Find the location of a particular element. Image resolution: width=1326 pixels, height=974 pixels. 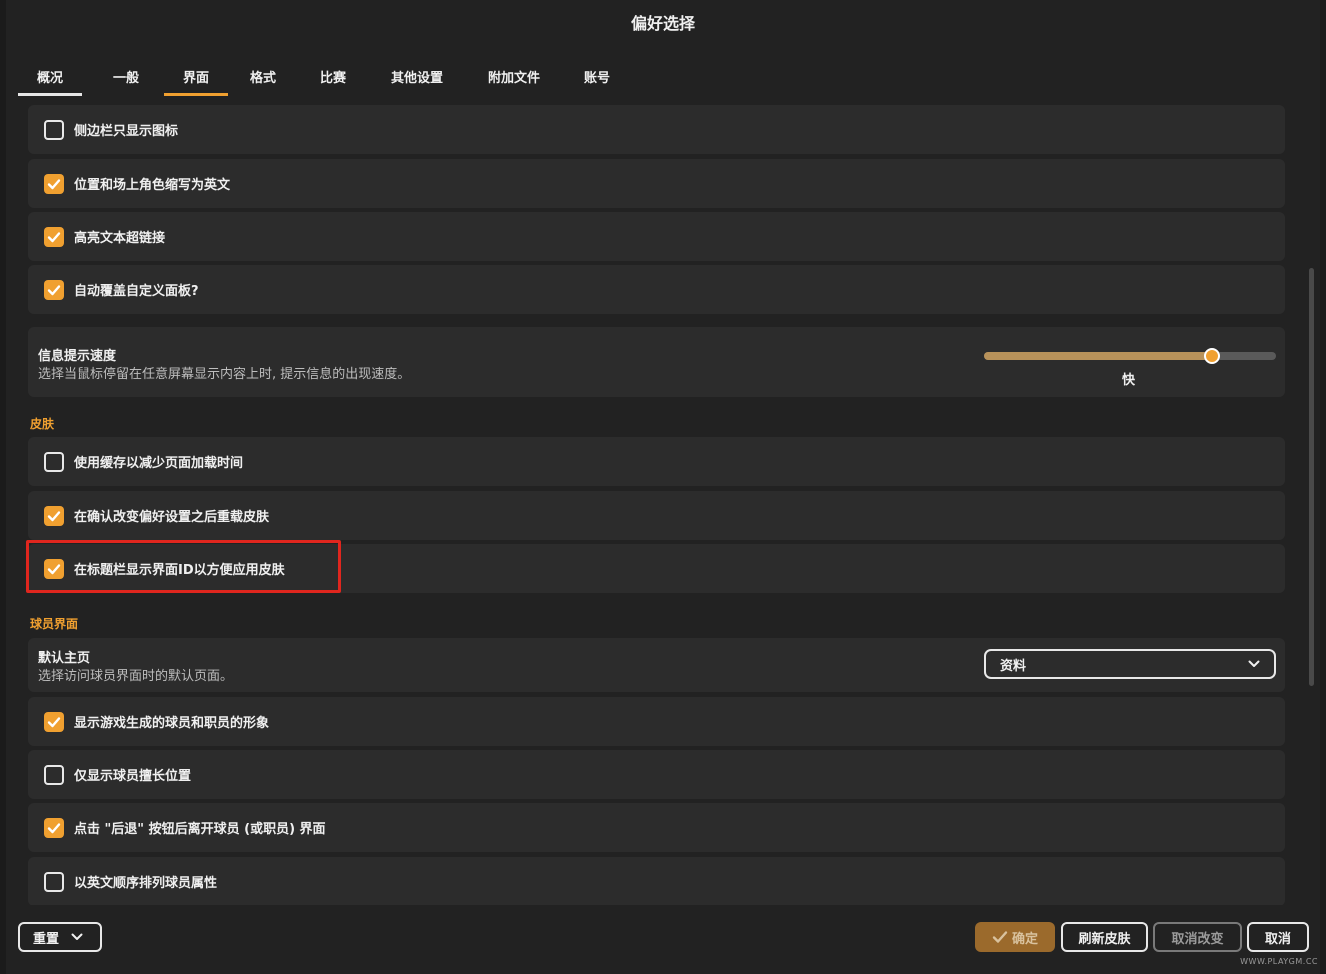

slider-value-label: 快 is located at coordinates (1129, 380).